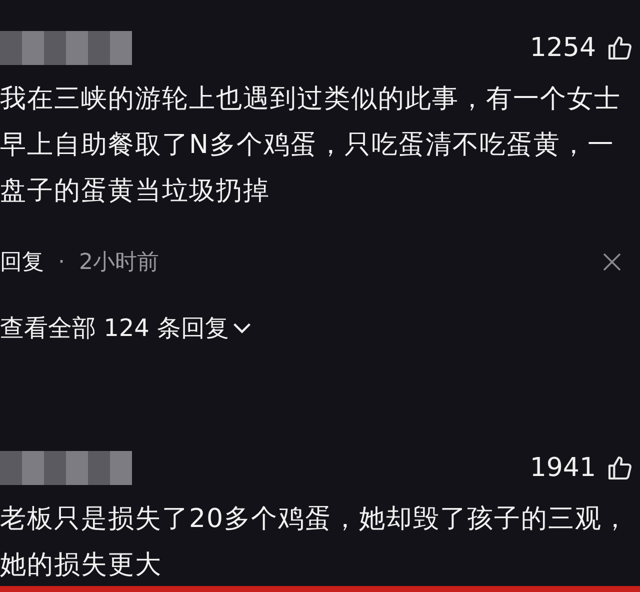 The height and width of the screenshot is (592, 640). Describe the element at coordinates (315, 542) in the screenshot. I see `comment-text: 老板只是损失了20多个鸡蛋，她却毁了孩子的三观，她的损失更大` at that location.